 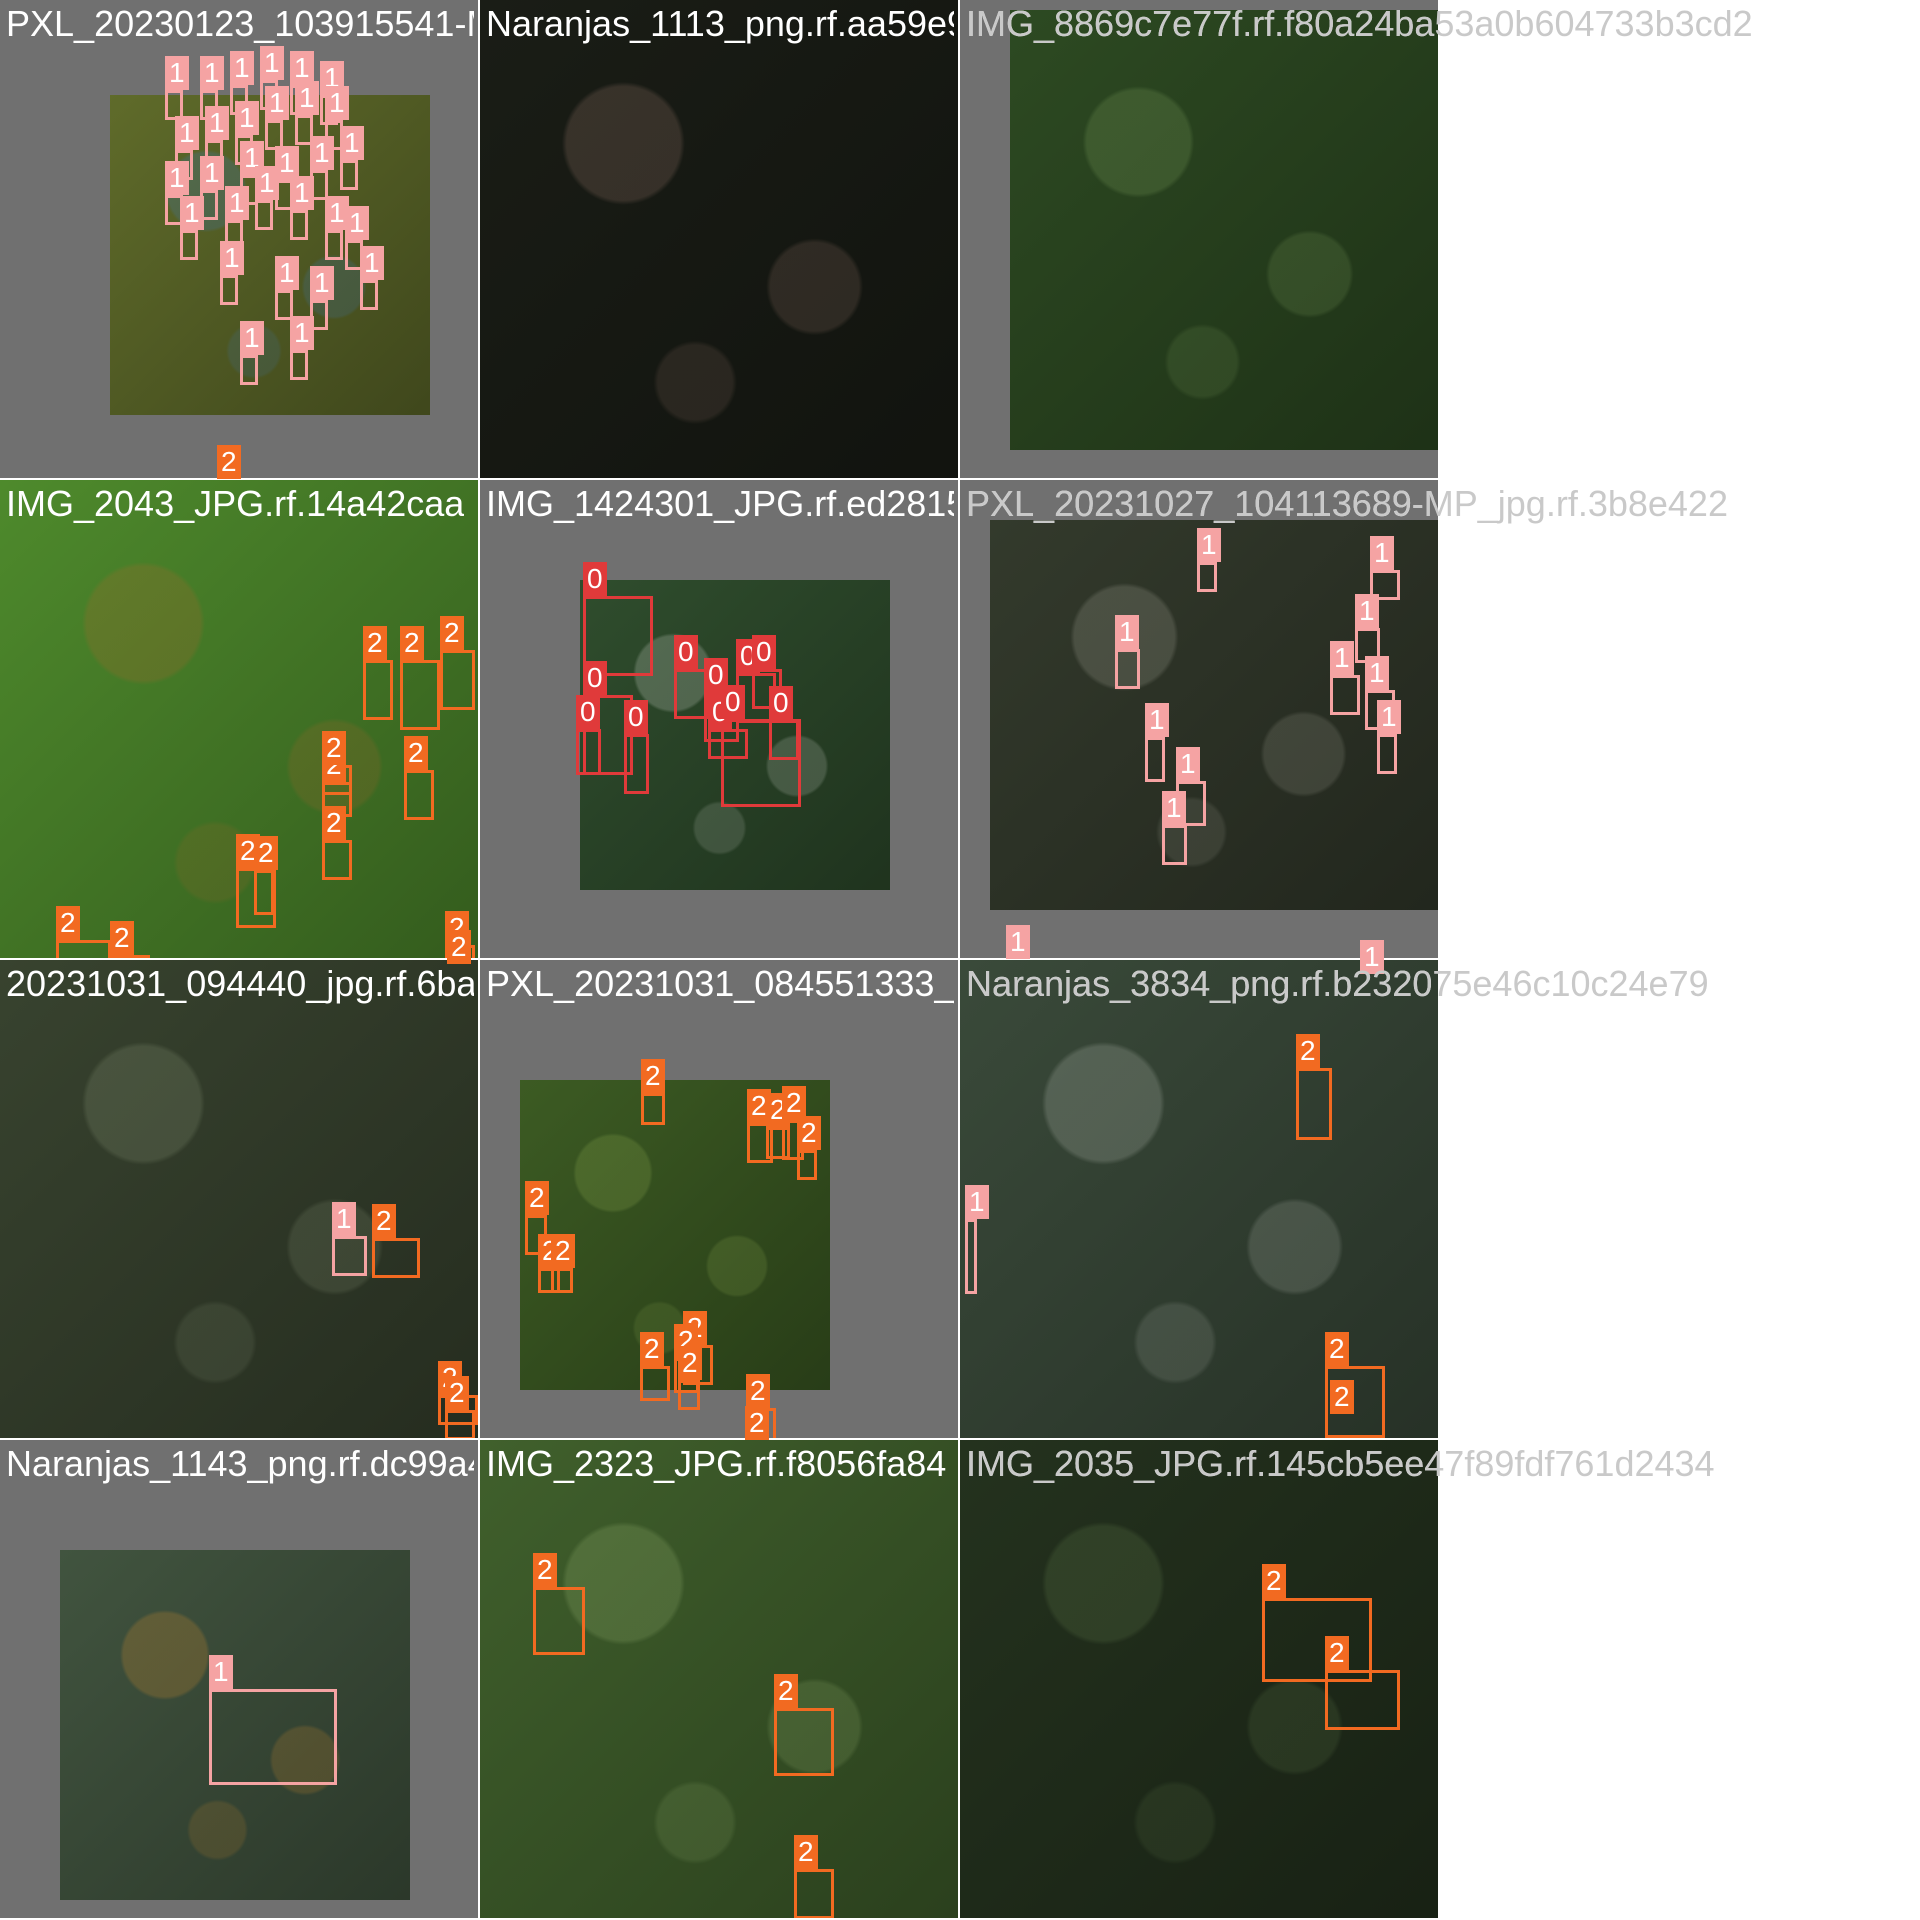 What do you see at coordinates (719, 719) in the screenshot?
I see `mosaic-tile: IMG_1424301_JPG.rf.ed28153 0 0 0 0 0 0 0 0 0 0 0` at bounding box center [719, 719].